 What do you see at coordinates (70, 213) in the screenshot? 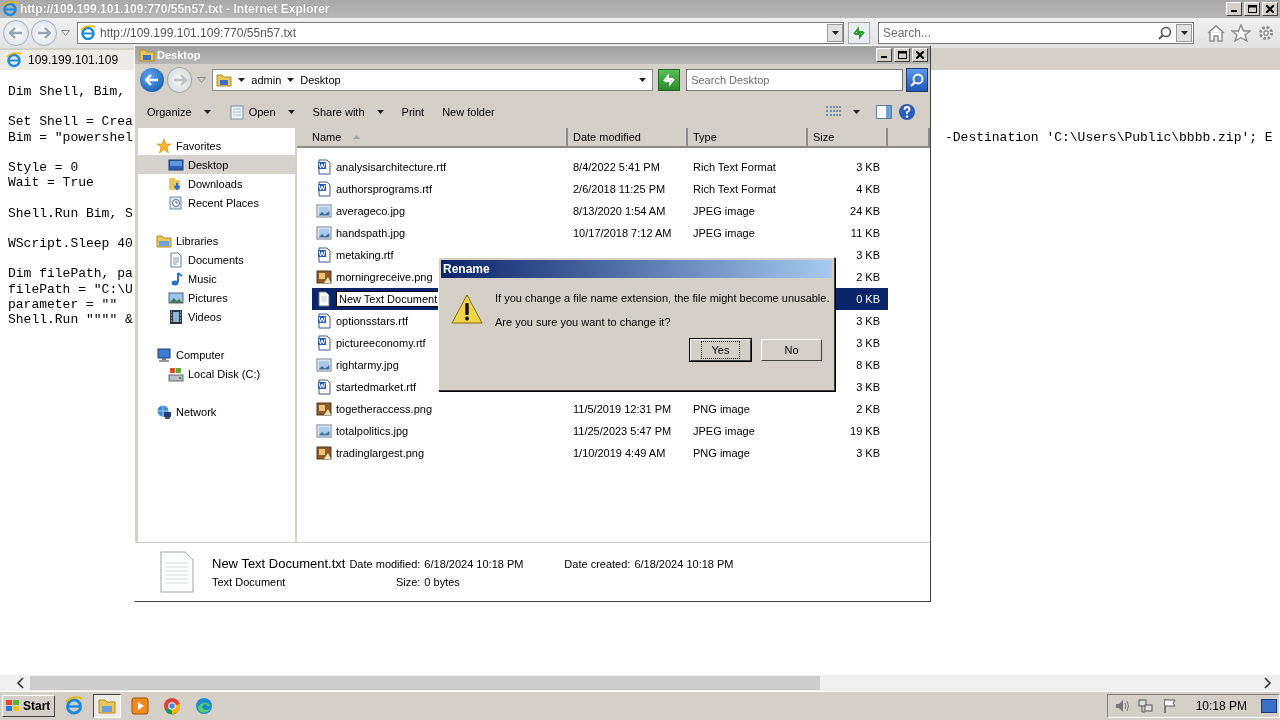
I see `code-line: Shell.Run Bim, S` at bounding box center [70, 213].